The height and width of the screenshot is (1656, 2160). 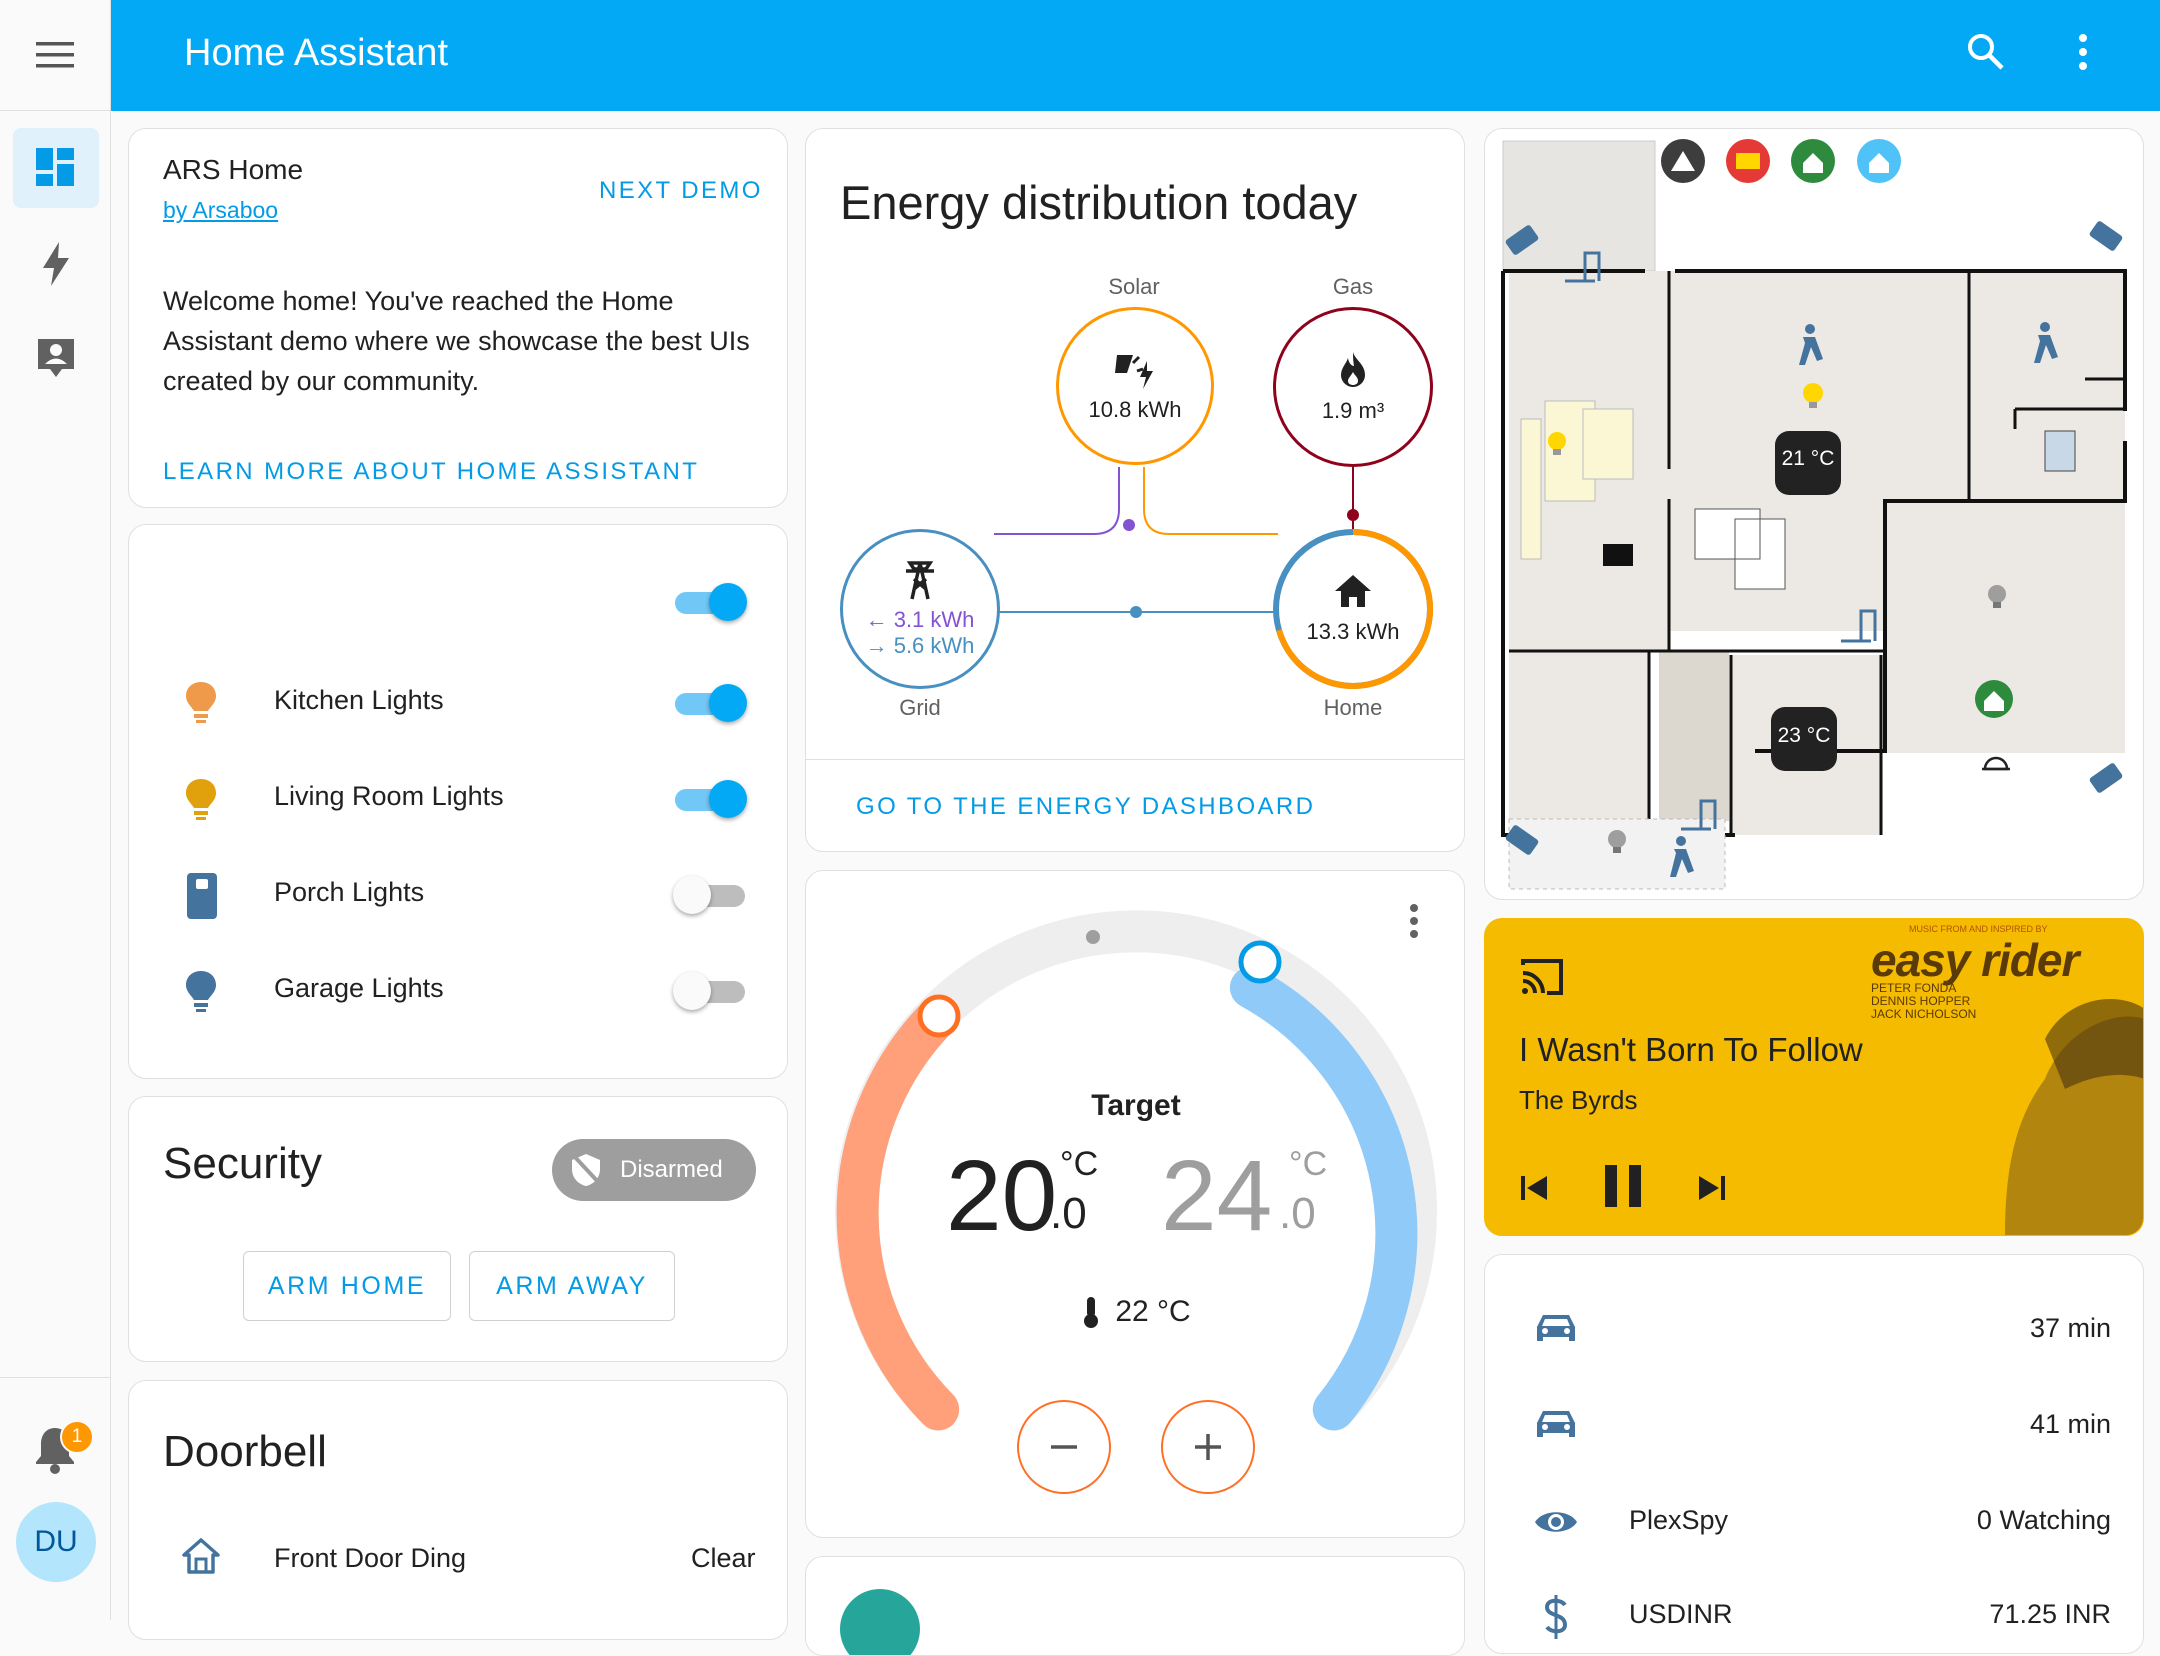 What do you see at coordinates (710, 799) in the screenshot?
I see `living-room-lights-toggle` at bounding box center [710, 799].